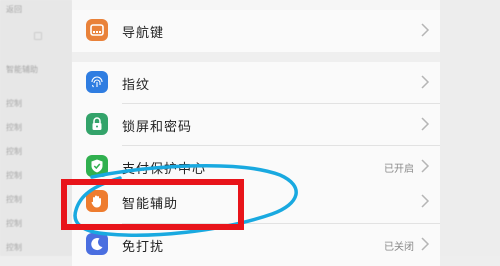 This screenshot has width=500, height=266. I want to click on moon-icon, so click(97, 244).